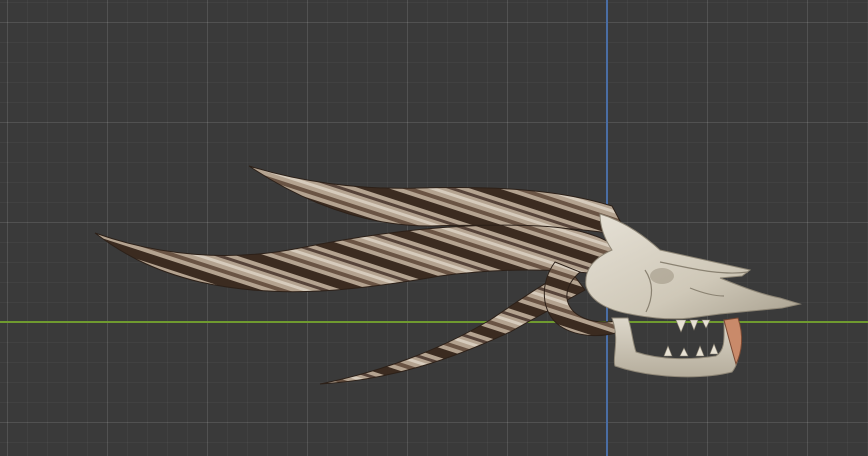 Image resolution: width=868 pixels, height=456 pixels. What do you see at coordinates (691, 350) in the screenshot?
I see `lower-teeth` at bounding box center [691, 350].